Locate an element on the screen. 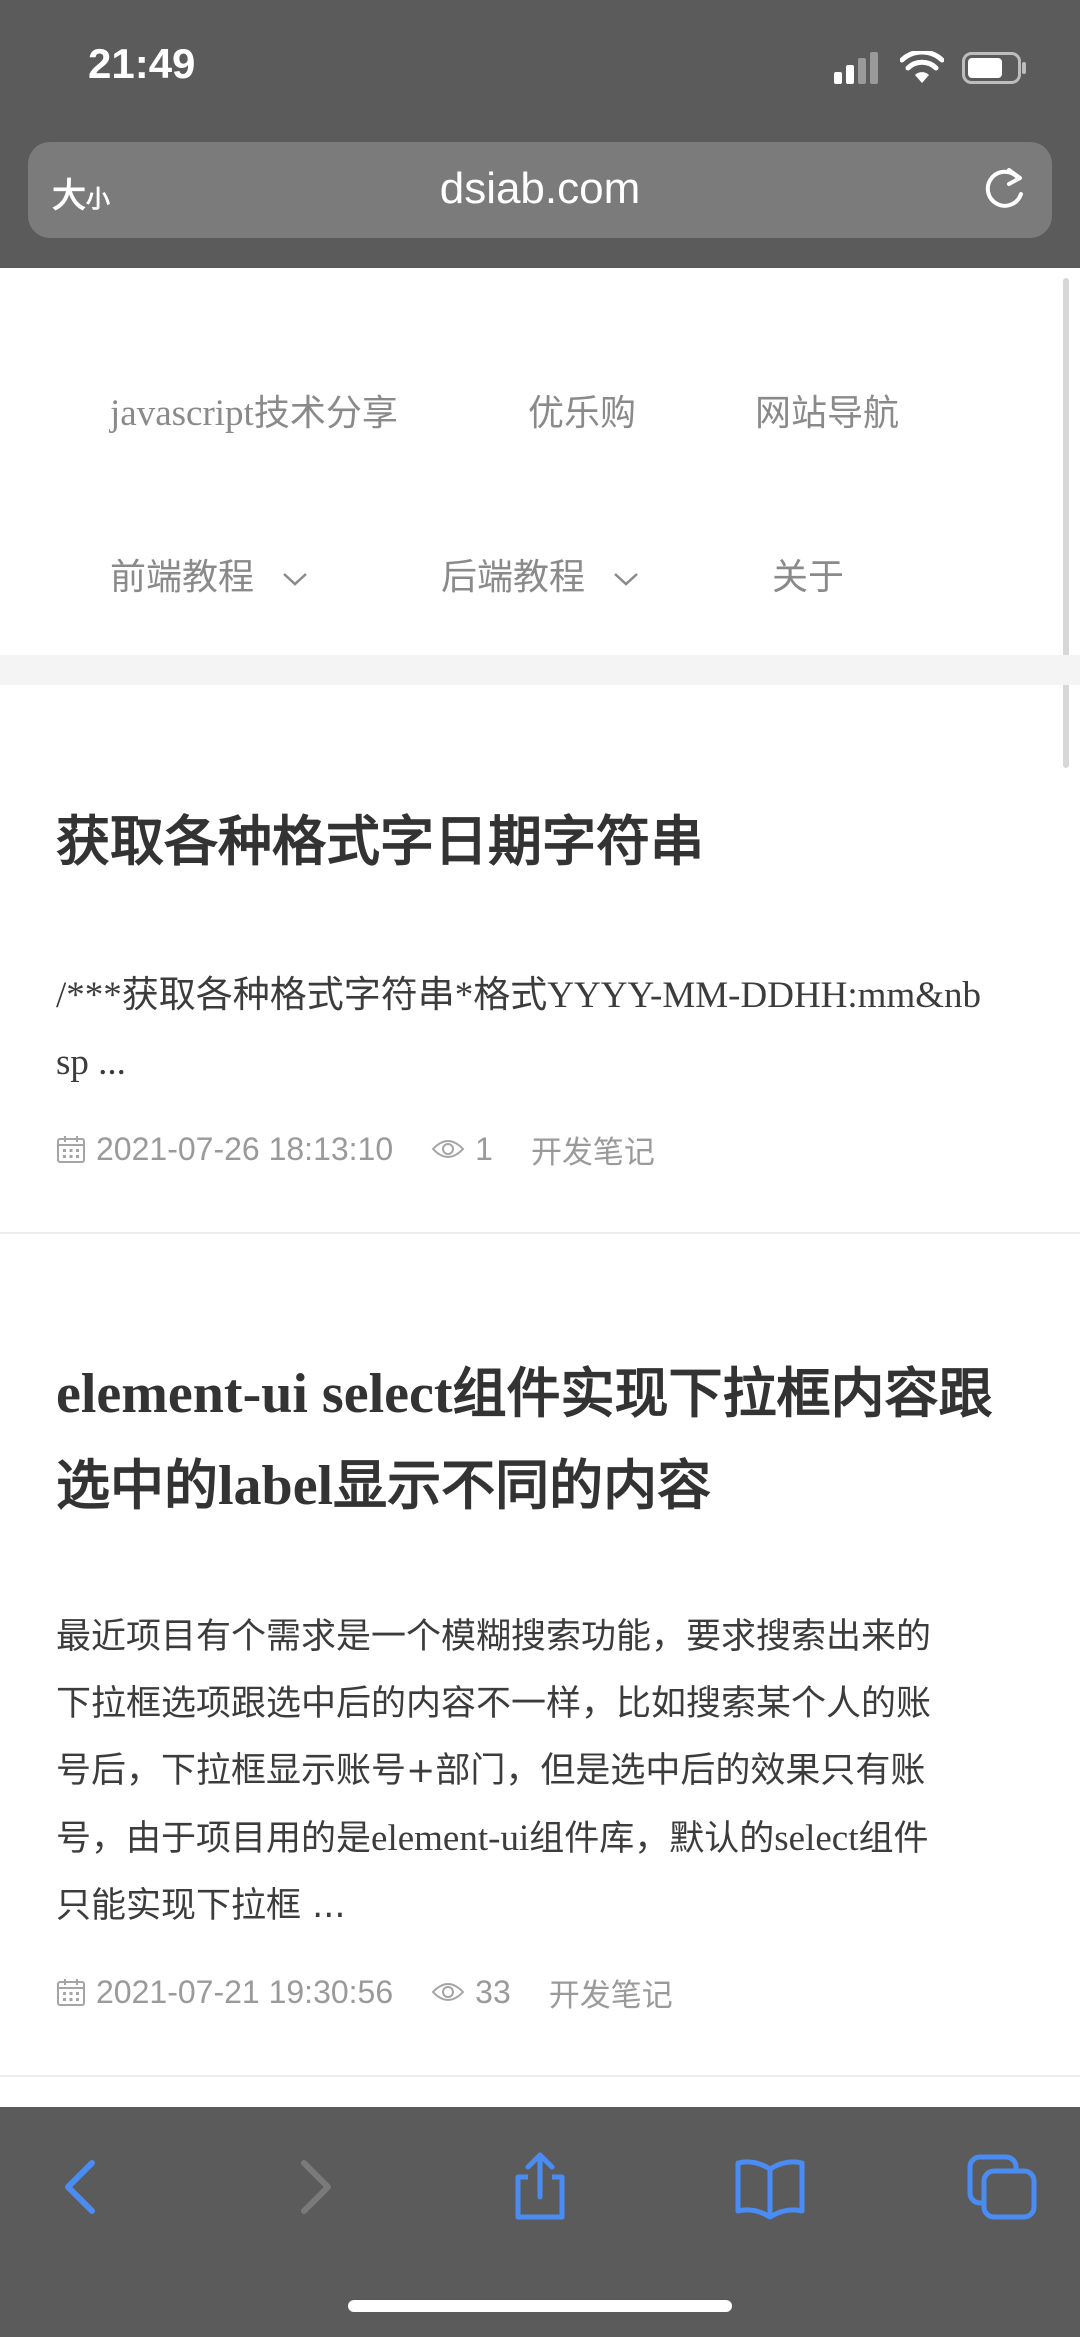 This screenshot has height=2337, width=1080. article-views: 33 is located at coordinates (493, 1991).